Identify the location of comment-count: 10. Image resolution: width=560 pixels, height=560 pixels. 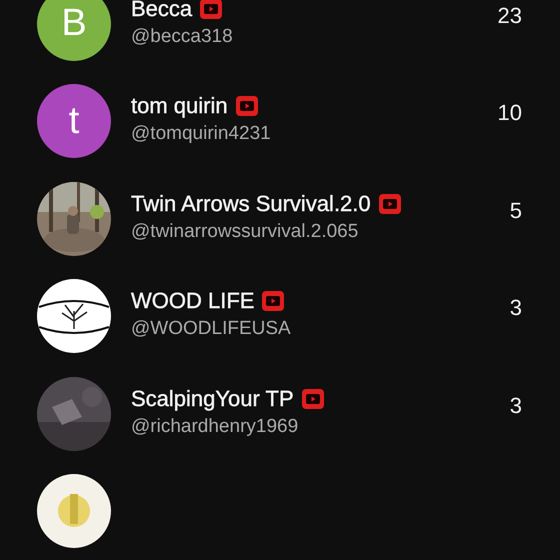
(510, 113).